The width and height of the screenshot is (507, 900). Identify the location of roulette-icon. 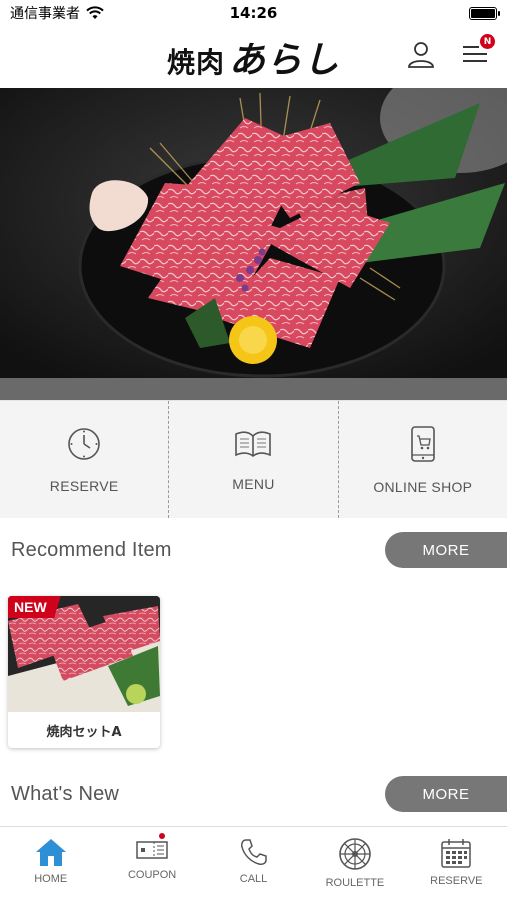
(355, 854).